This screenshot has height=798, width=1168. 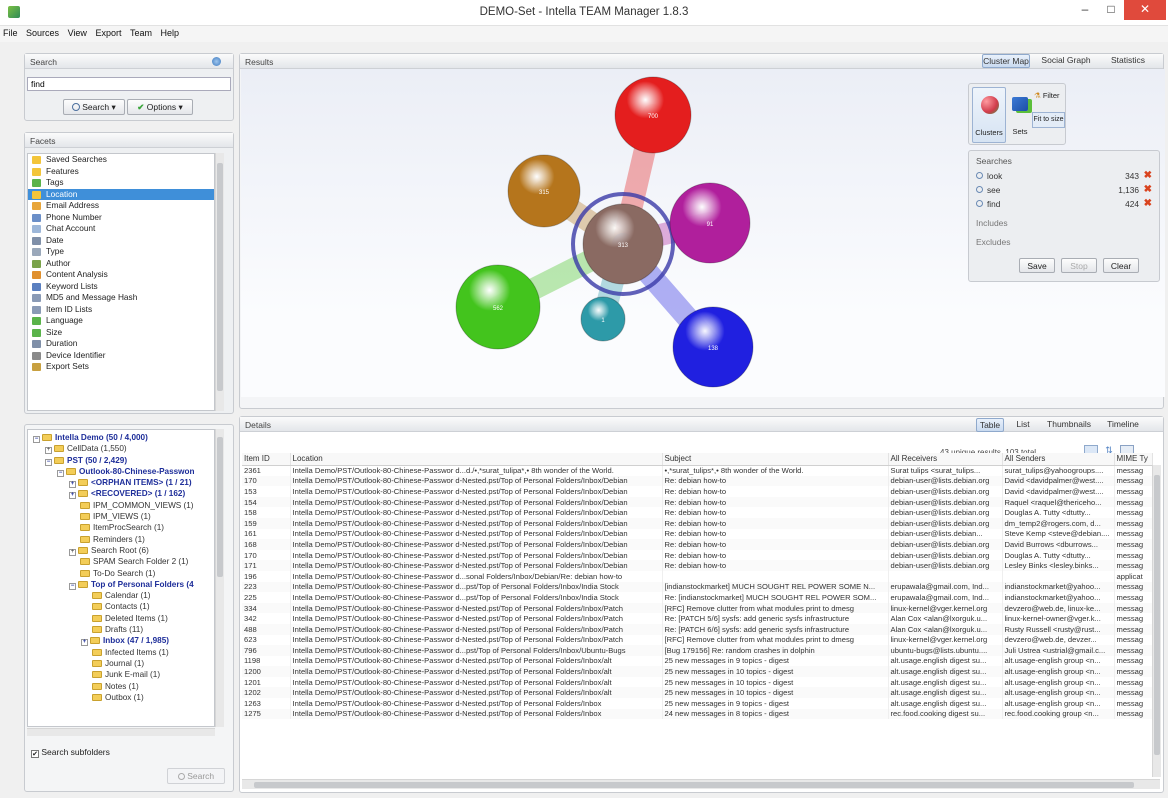 I want to click on facet-scrollbar, so click(x=219, y=282).